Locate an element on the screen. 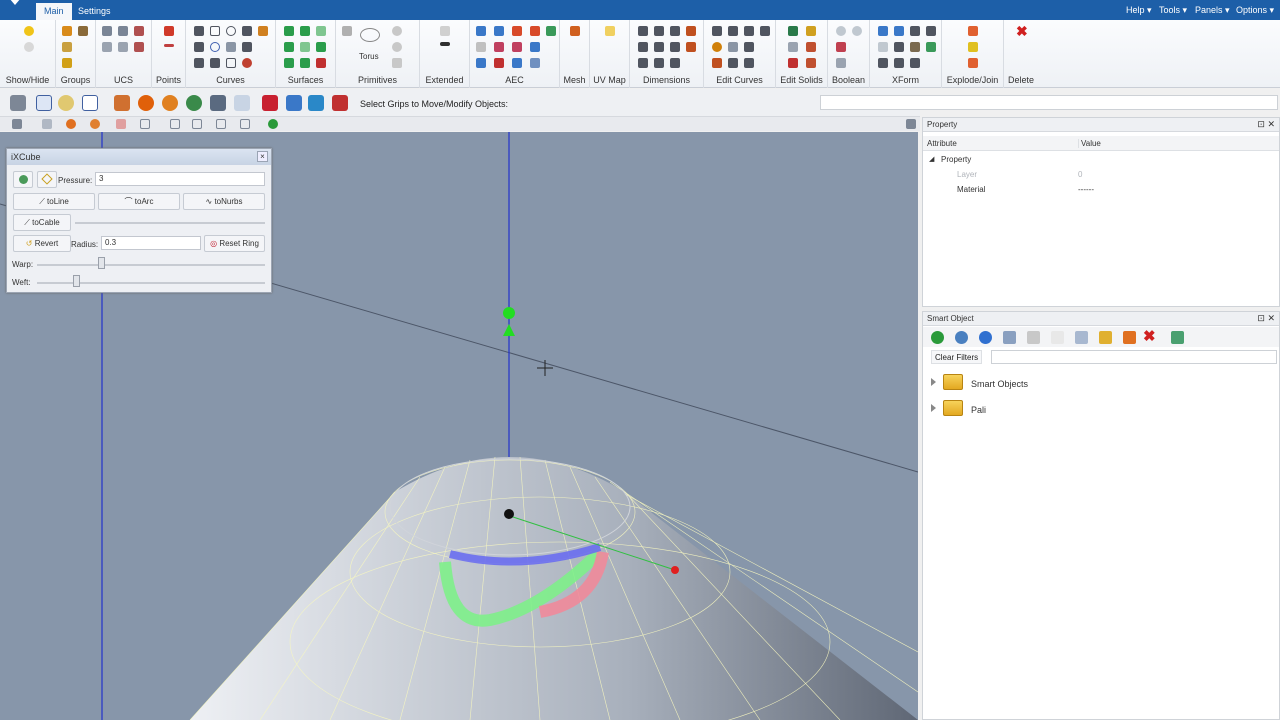  menu-help: Help is located at coordinates (1139, 10).